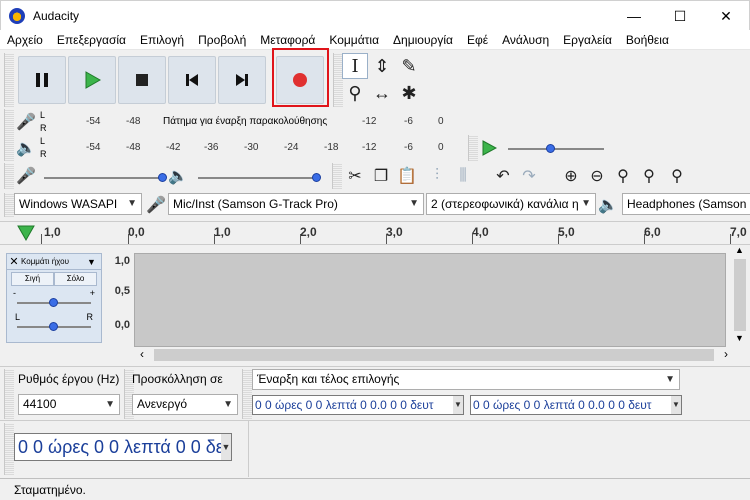  Describe the element at coordinates (726, 354) in the screenshot. I see `scroll-right-icon: ›` at that location.